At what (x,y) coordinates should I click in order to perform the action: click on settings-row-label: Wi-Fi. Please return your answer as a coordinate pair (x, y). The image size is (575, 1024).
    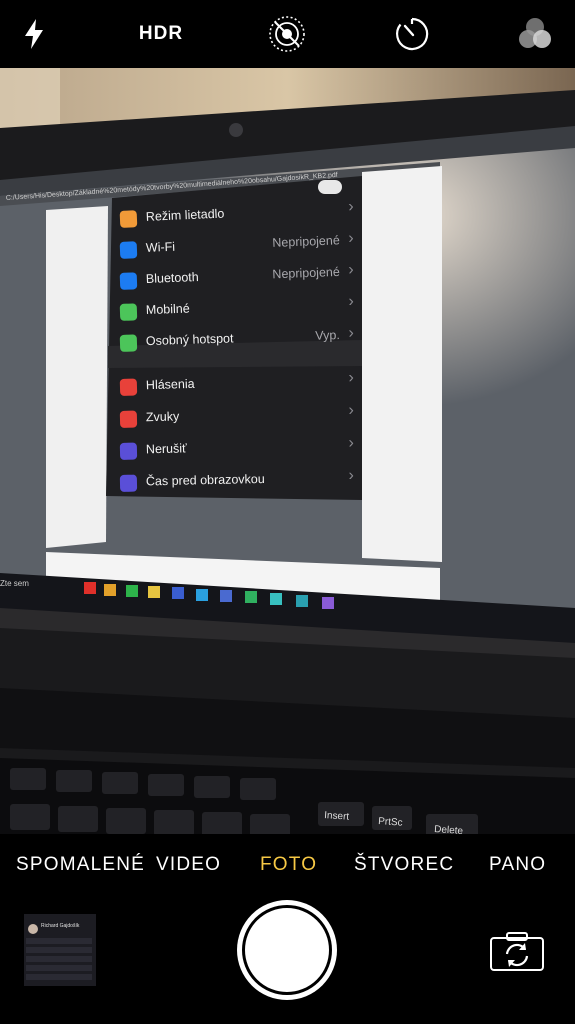
    Looking at the image, I should click on (160, 247).